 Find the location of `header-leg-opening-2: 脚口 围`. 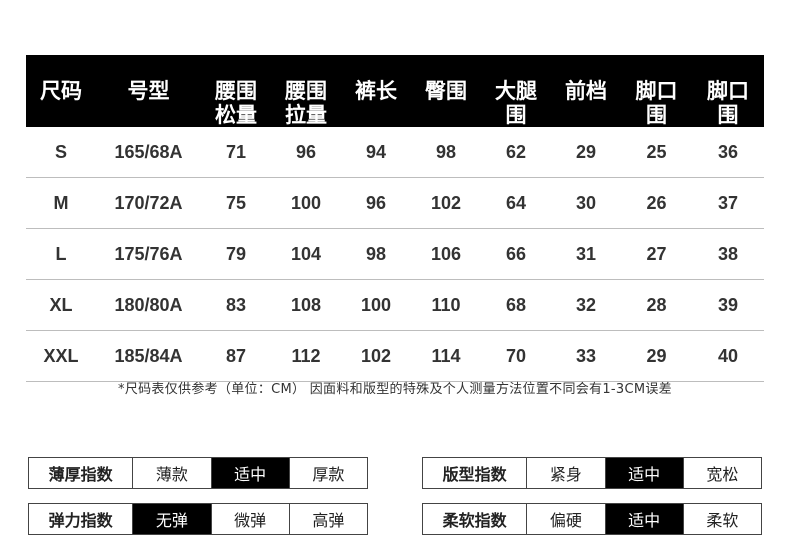

header-leg-opening-2: 脚口 围 is located at coordinates (728, 91).